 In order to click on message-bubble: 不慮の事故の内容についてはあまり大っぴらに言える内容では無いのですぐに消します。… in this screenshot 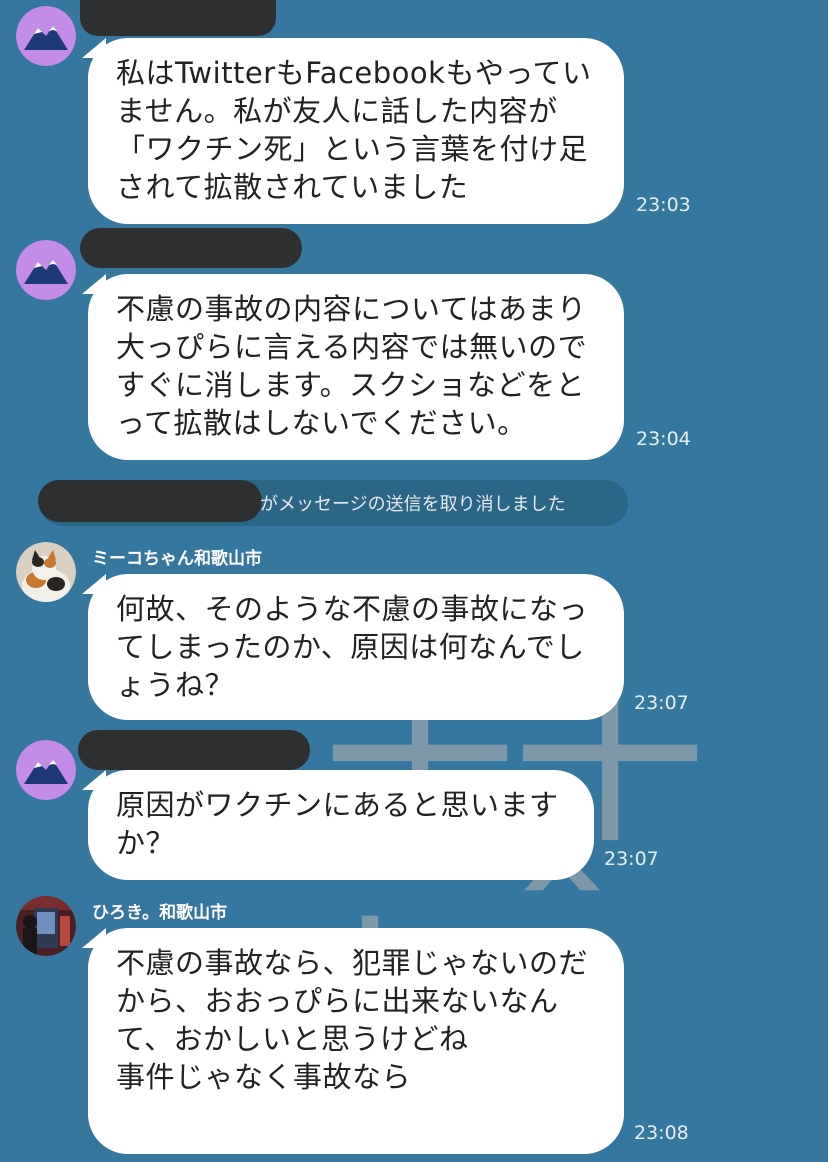, I will do `click(356, 367)`.